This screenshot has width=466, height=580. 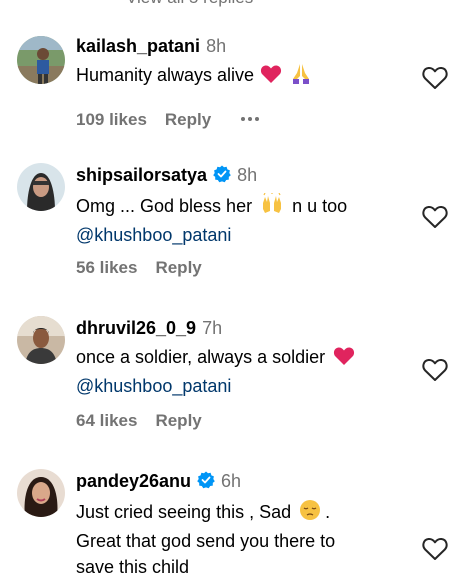 I want to click on more-options-icon, so click(x=251, y=116).